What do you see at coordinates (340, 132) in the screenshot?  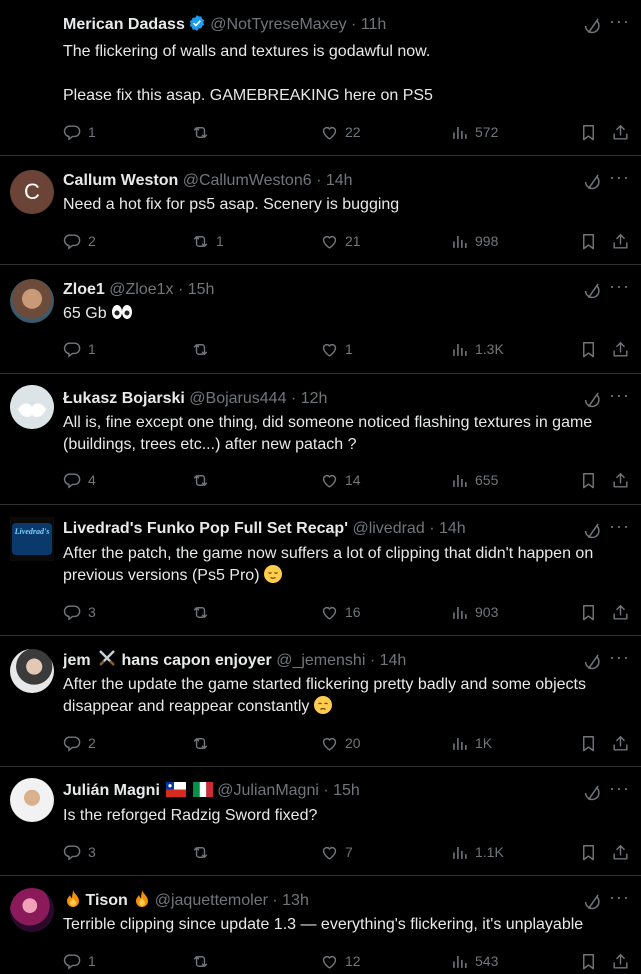 I see `like-button: 22` at bounding box center [340, 132].